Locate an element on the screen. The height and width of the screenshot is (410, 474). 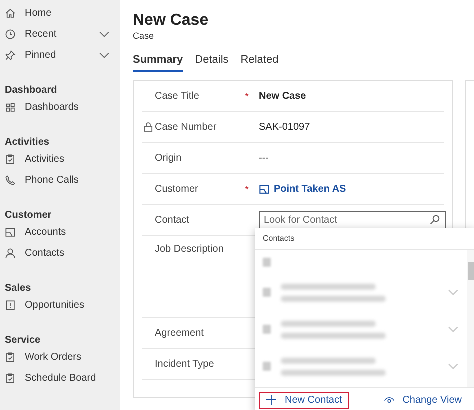
sidebar-section-header: Dashboard is located at coordinates (31, 90).